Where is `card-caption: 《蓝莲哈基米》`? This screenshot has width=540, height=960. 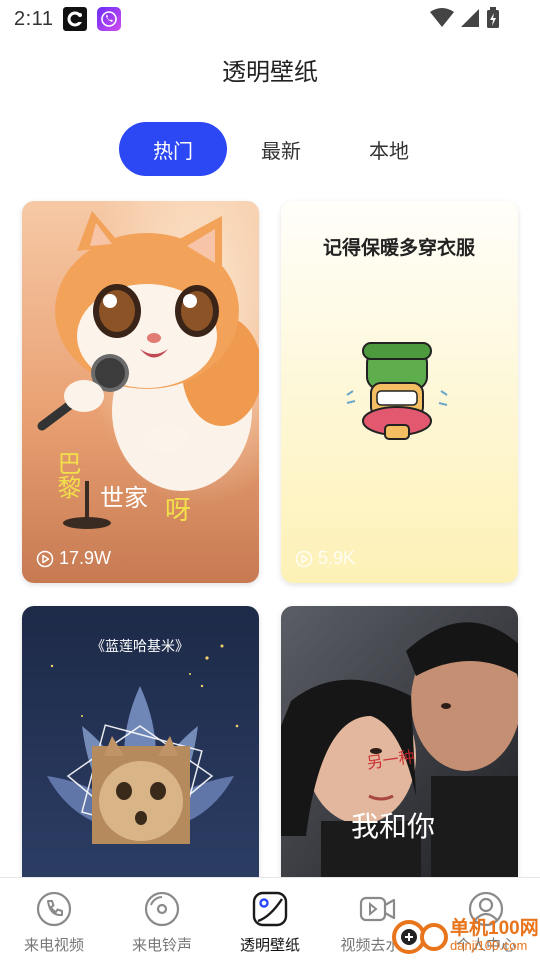 card-caption: 《蓝莲哈基米》 is located at coordinates (140, 646).